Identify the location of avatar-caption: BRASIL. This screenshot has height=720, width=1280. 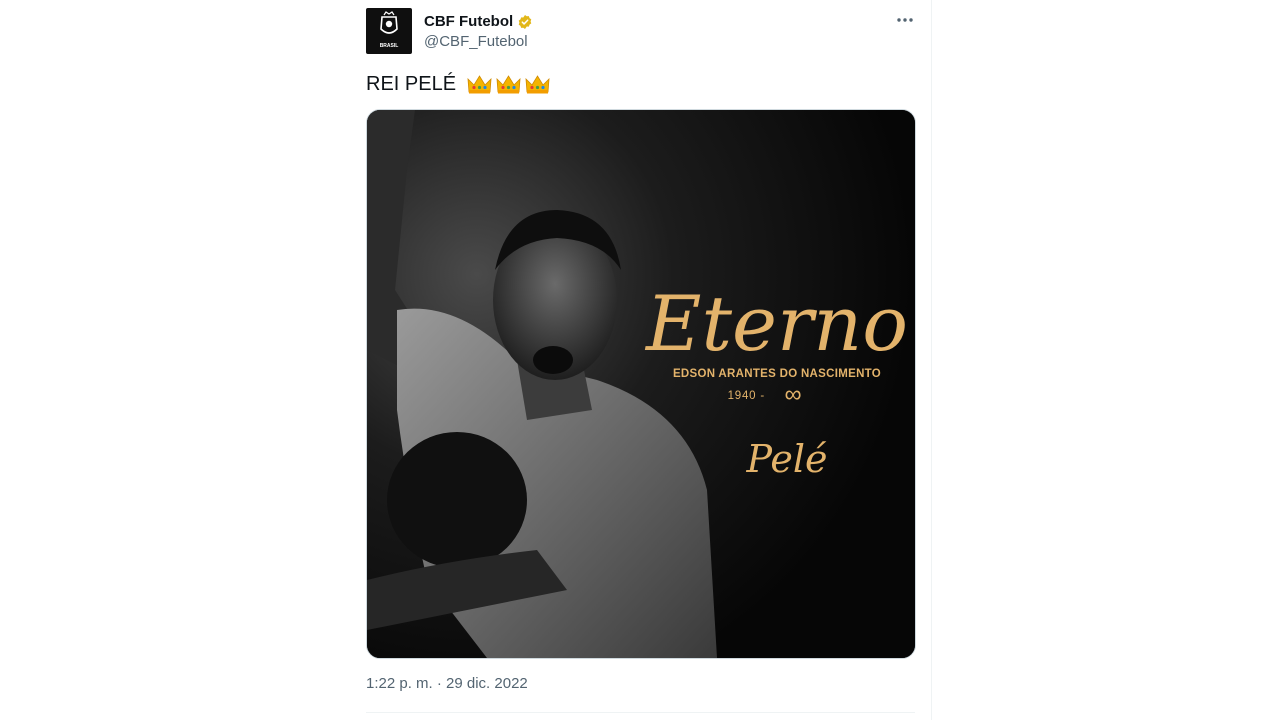
(389, 46).